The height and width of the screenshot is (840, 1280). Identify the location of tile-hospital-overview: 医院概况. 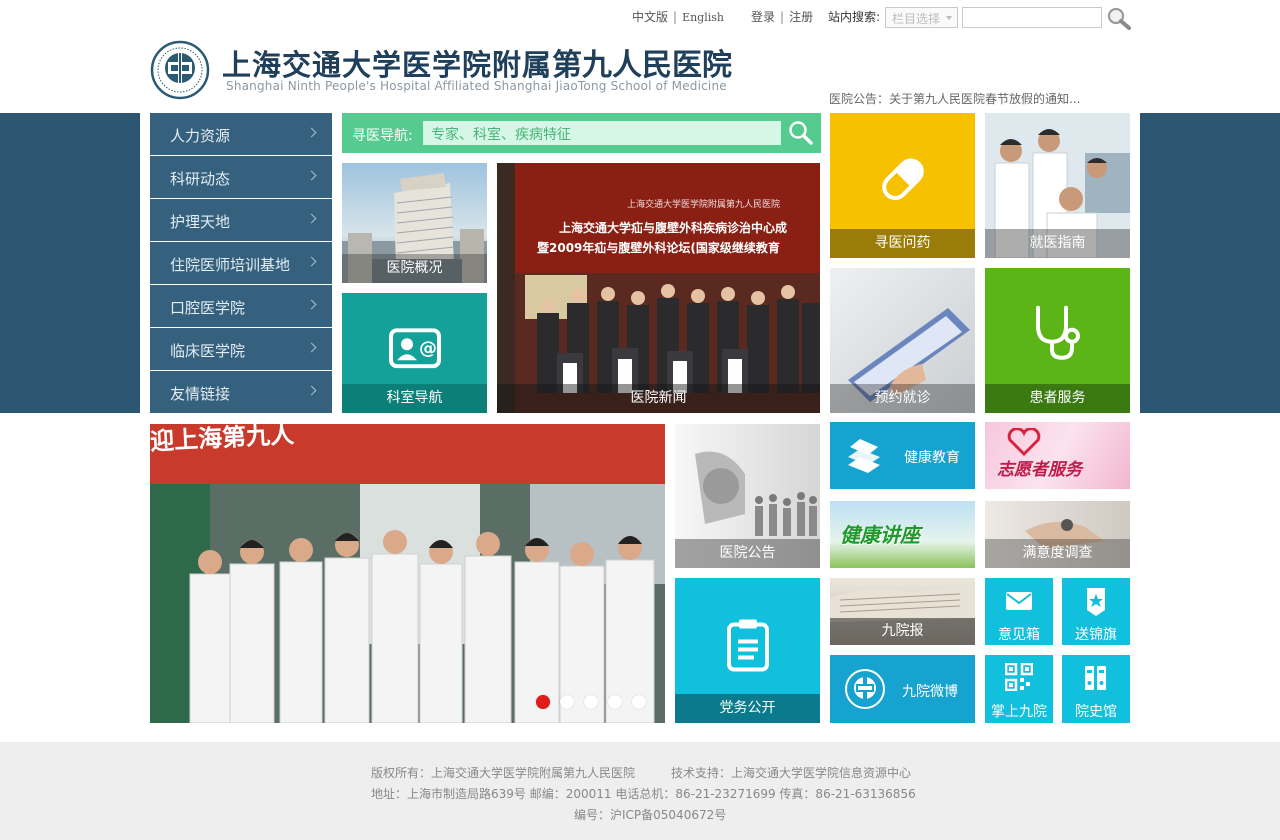
(414, 223).